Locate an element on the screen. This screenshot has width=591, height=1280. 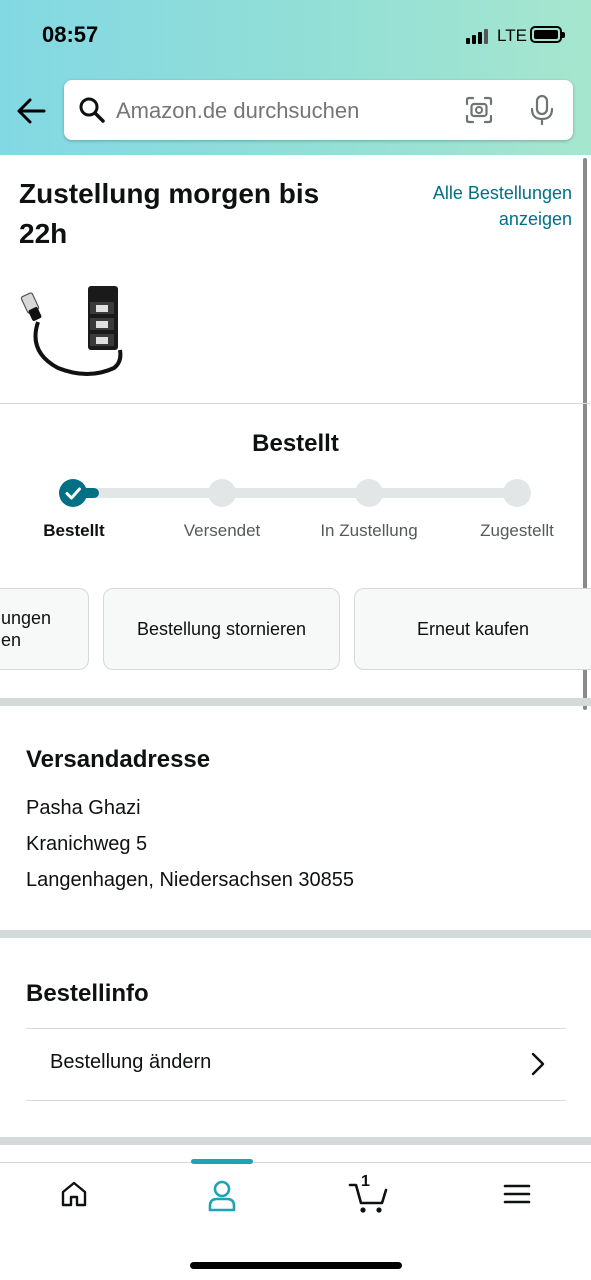
divider is located at coordinates (295, 403).